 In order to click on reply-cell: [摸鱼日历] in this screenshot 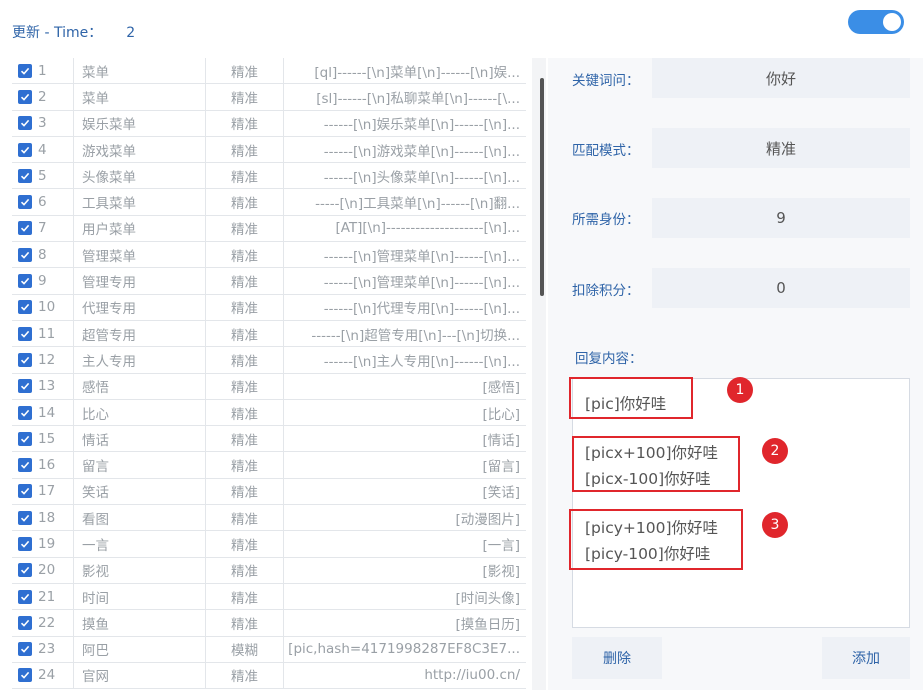, I will do `click(487, 624)`.